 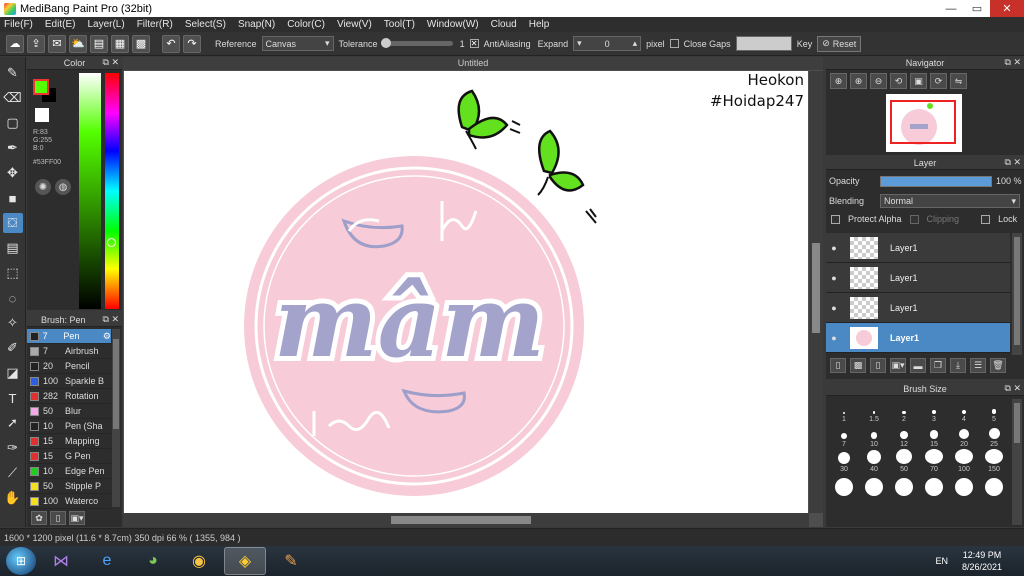 What do you see at coordinates (835, 219) in the screenshot?
I see `protect-alpha-checkbox` at bounding box center [835, 219].